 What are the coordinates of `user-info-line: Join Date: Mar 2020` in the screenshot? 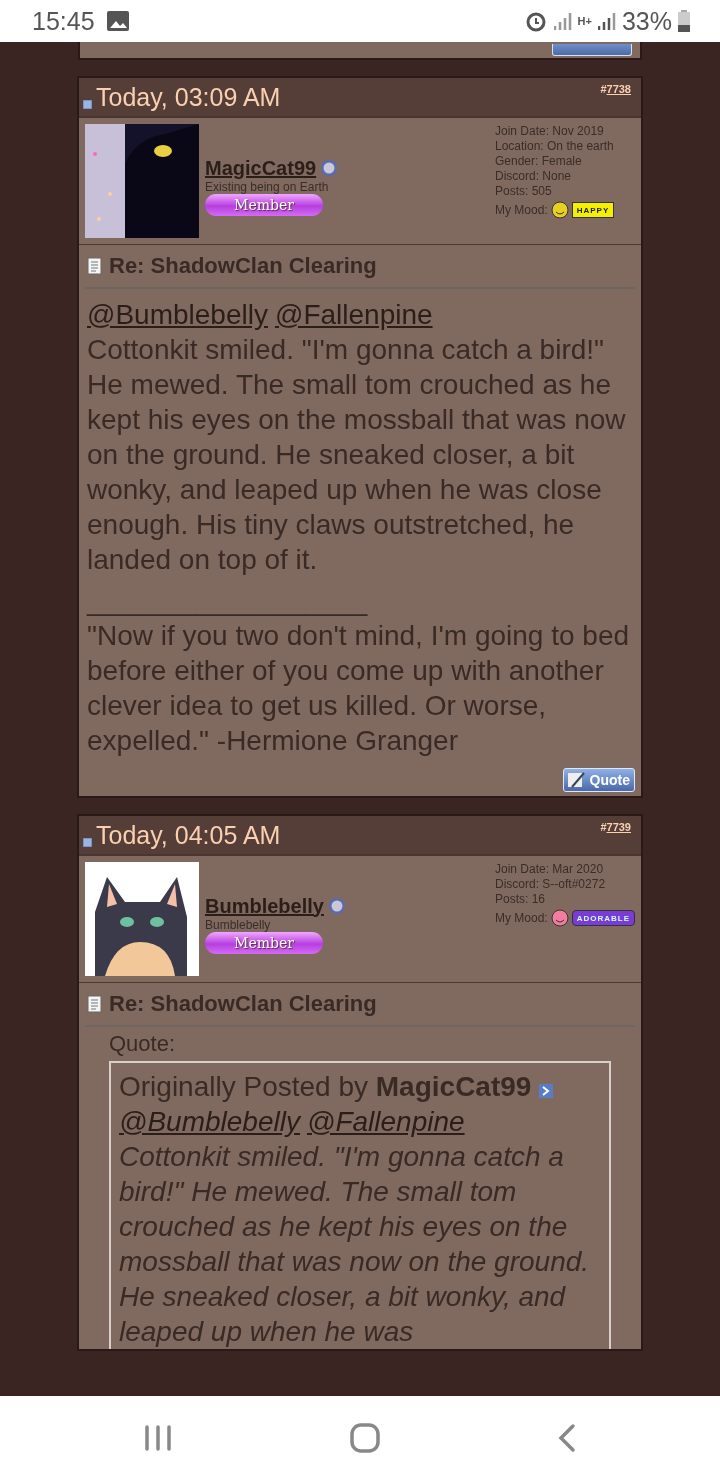 It's located at (550, 869).